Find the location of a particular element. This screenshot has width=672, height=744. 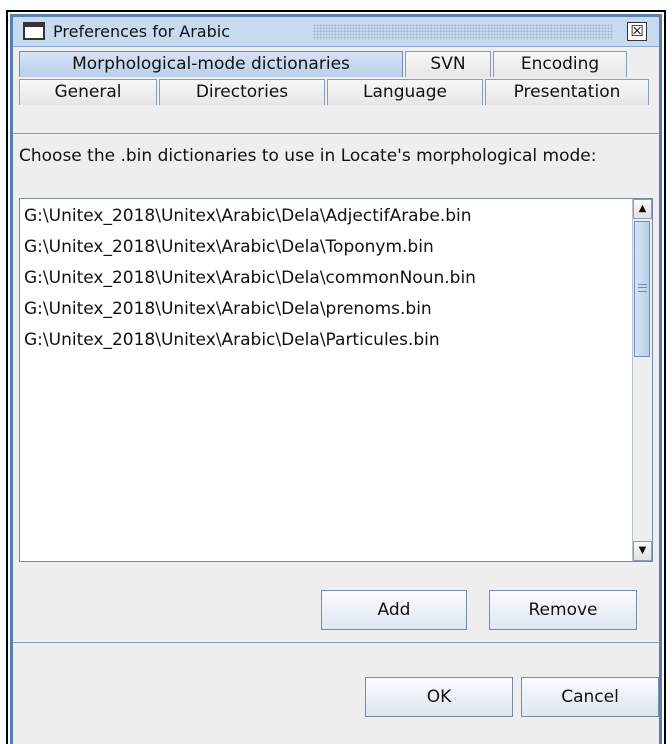

tab-directories: Directories is located at coordinates (242, 92).